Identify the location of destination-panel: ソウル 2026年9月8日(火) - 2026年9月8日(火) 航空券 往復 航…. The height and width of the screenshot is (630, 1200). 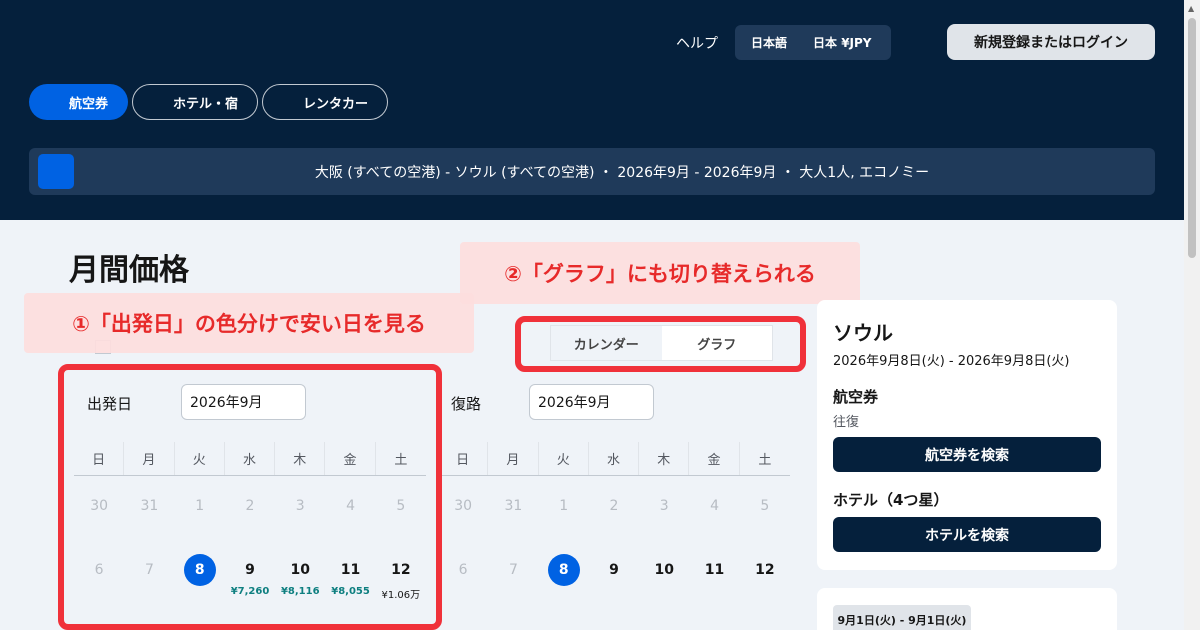
(967, 435).